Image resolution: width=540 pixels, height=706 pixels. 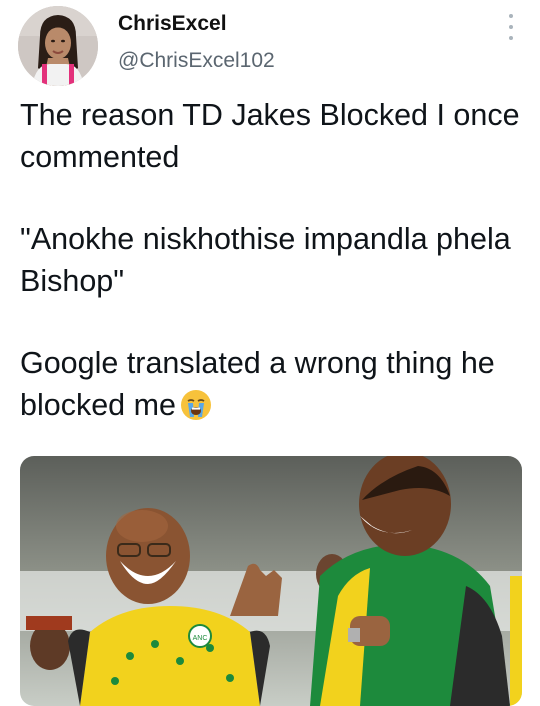 What do you see at coordinates (196, 410) in the screenshot?
I see `loudly-crying-face-icon` at bounding box center [196, 410].